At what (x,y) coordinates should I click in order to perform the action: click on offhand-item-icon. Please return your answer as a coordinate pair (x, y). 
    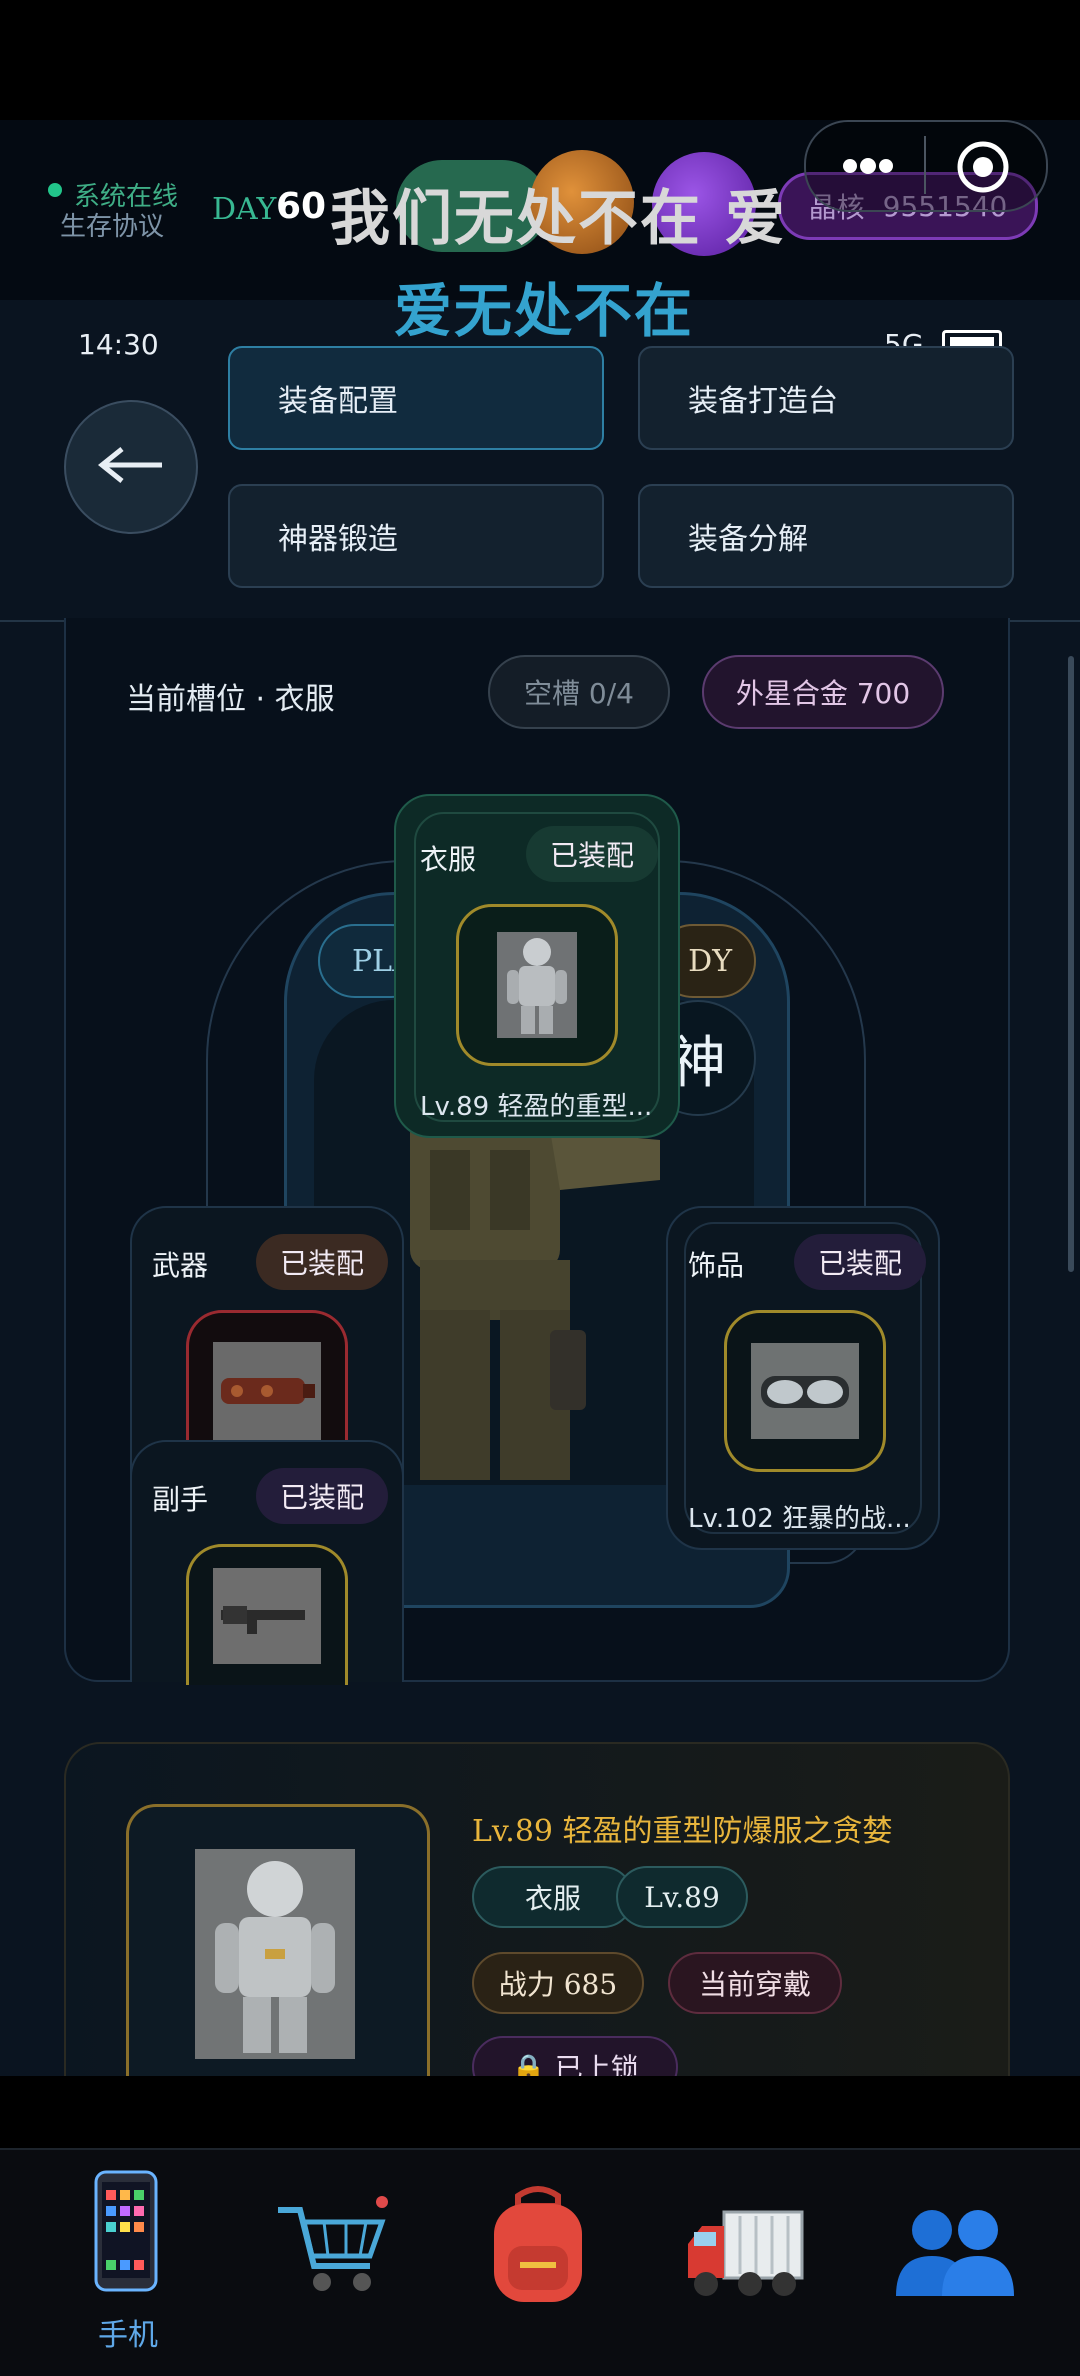
    Looking at the image, I should click on (267, 1614).